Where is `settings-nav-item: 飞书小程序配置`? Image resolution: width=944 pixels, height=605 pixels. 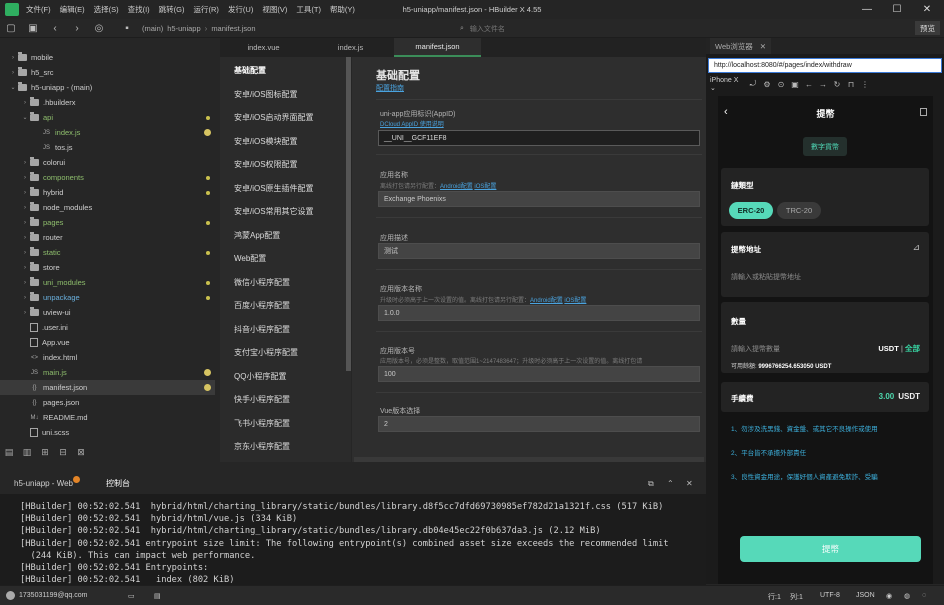
settings-nav-item: 飞书小程序配置 is located at coordinates (262, 423).